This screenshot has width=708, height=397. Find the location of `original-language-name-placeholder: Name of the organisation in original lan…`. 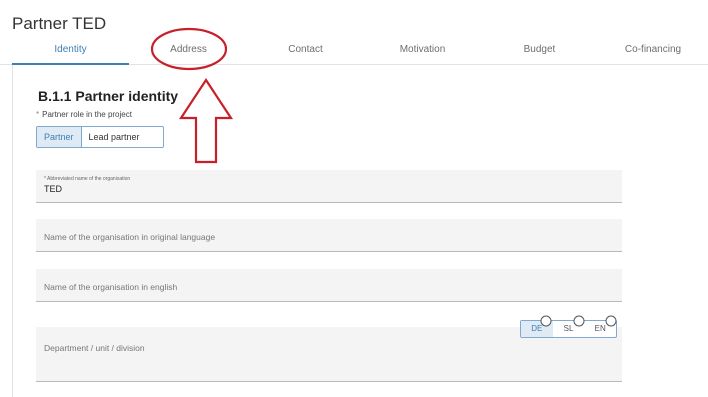

original-language-name-placeholder: Name of the organisation in original lan… is located at coordinates (130, 237).